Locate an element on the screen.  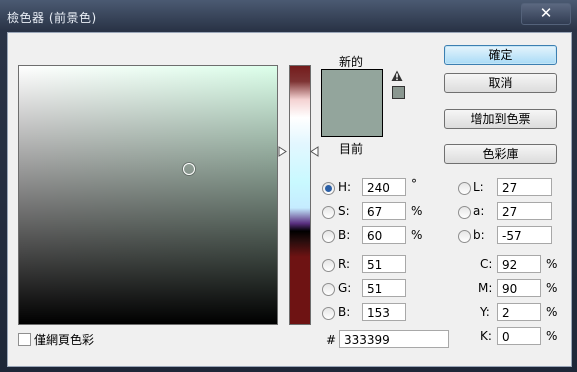
ok-button: 確定 is located at coordinates (500, 55).